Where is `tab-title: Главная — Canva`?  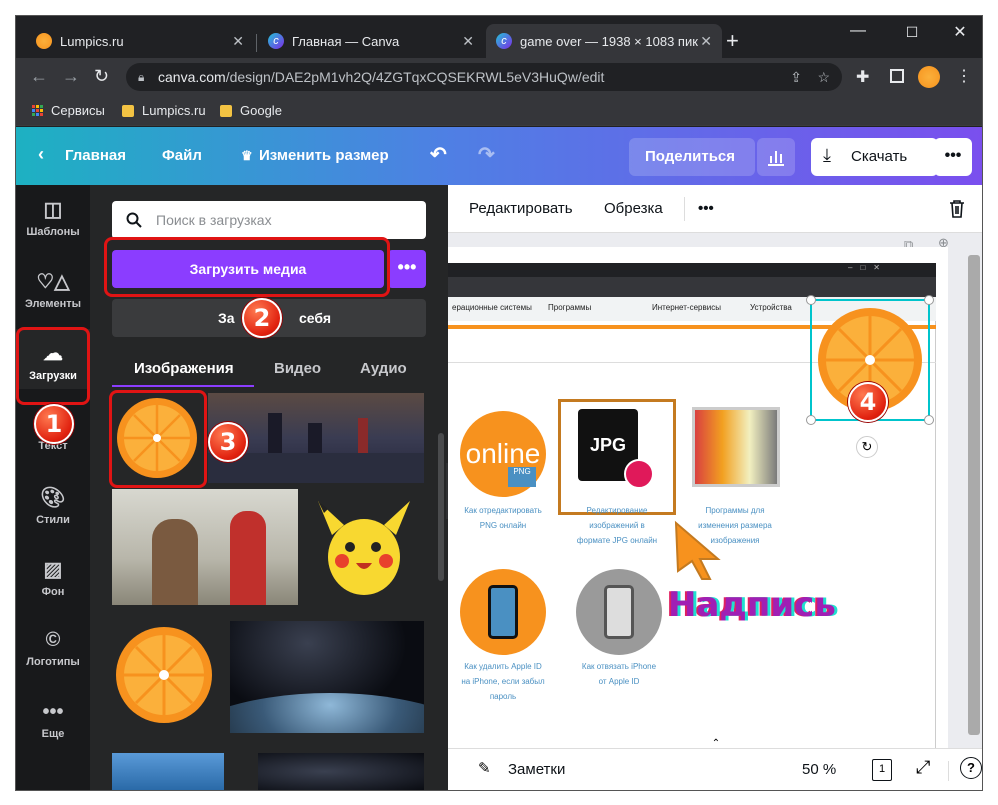
tab-title: Главная — Canva is located at coordinates (346, 41).